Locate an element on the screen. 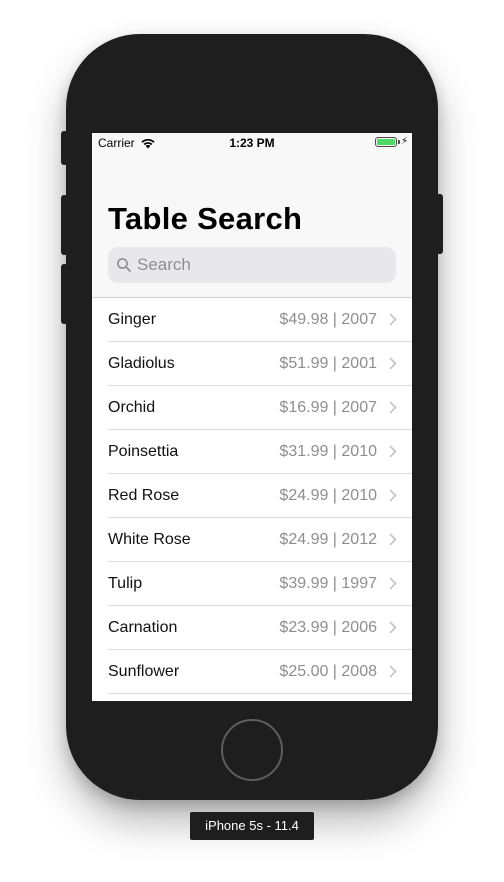 The height and width of the screenshot is (882, 504). status-time: 1:23 PM is located at coordinates (252, 143).